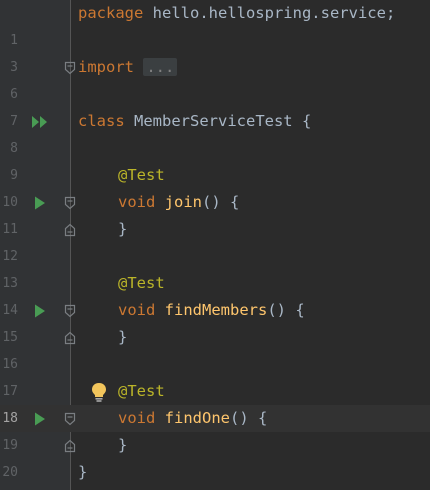 This screenshot has height=490, width=430. What do you see at coordinates (215, 445) in the screenshot?
I see `code-line: 19}` at bounding box center [215, 445].